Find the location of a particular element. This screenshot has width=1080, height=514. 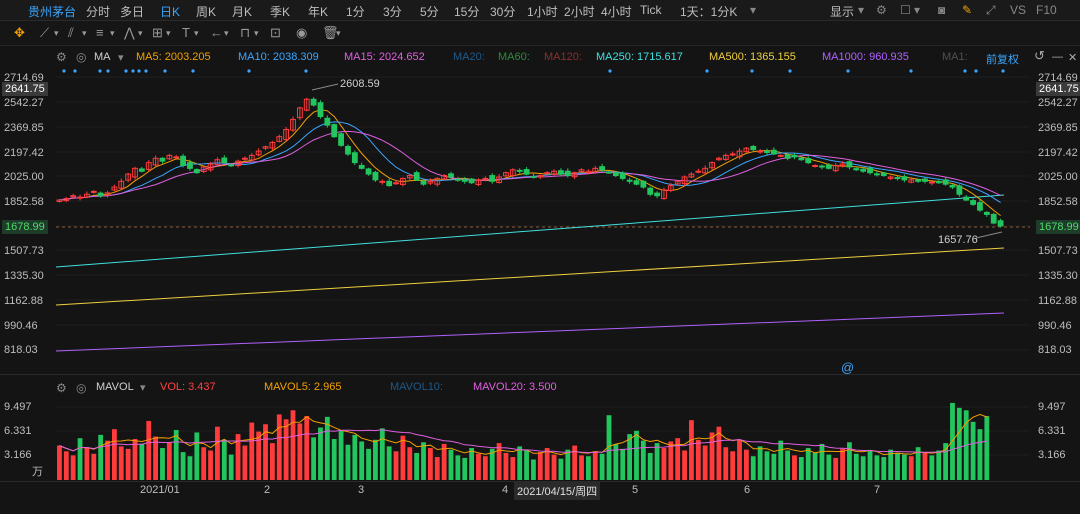

mavol10-item: MAVOL10: is located at coordinates (416, 387).